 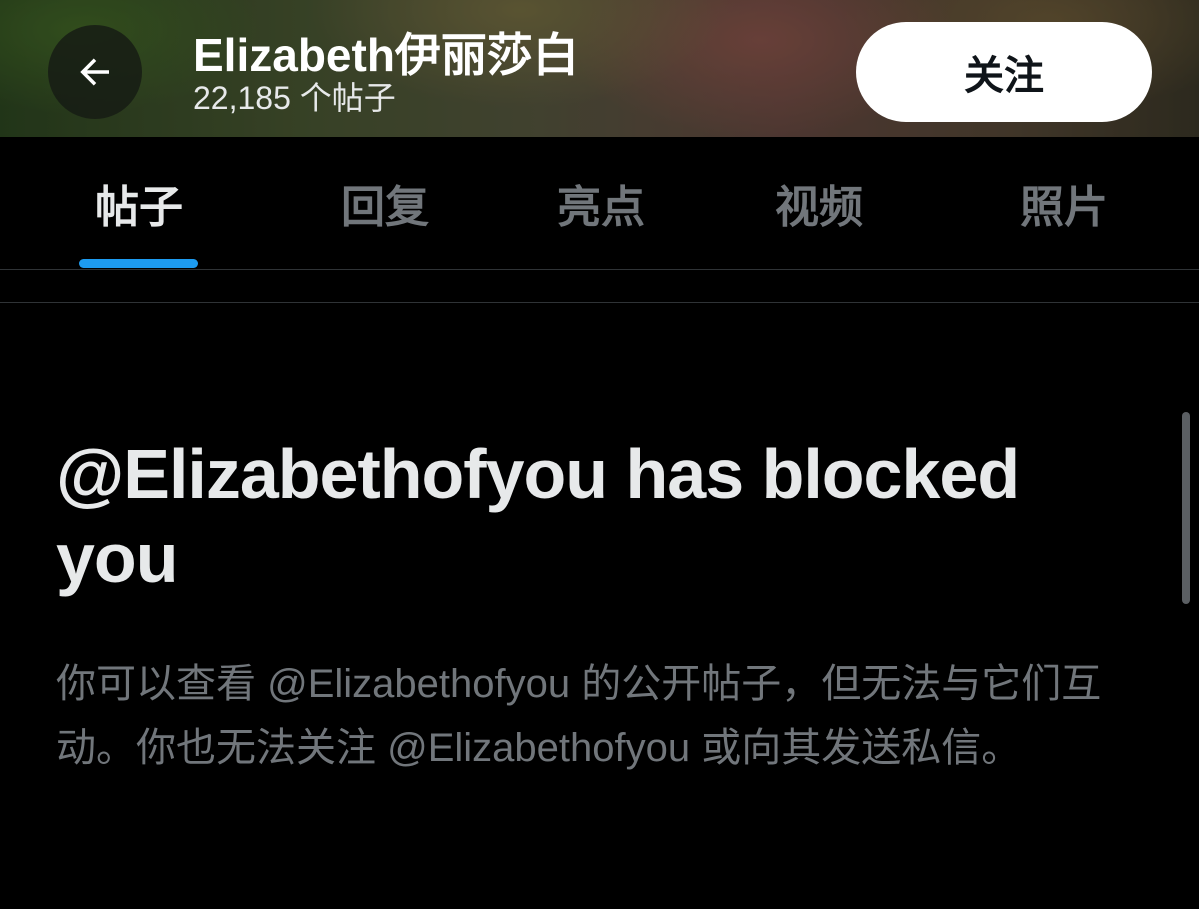 What do you see at coordinates (1004, 72) in the screenshot?
I see `follow-button: 关注` at bounding box center [1004, 72].